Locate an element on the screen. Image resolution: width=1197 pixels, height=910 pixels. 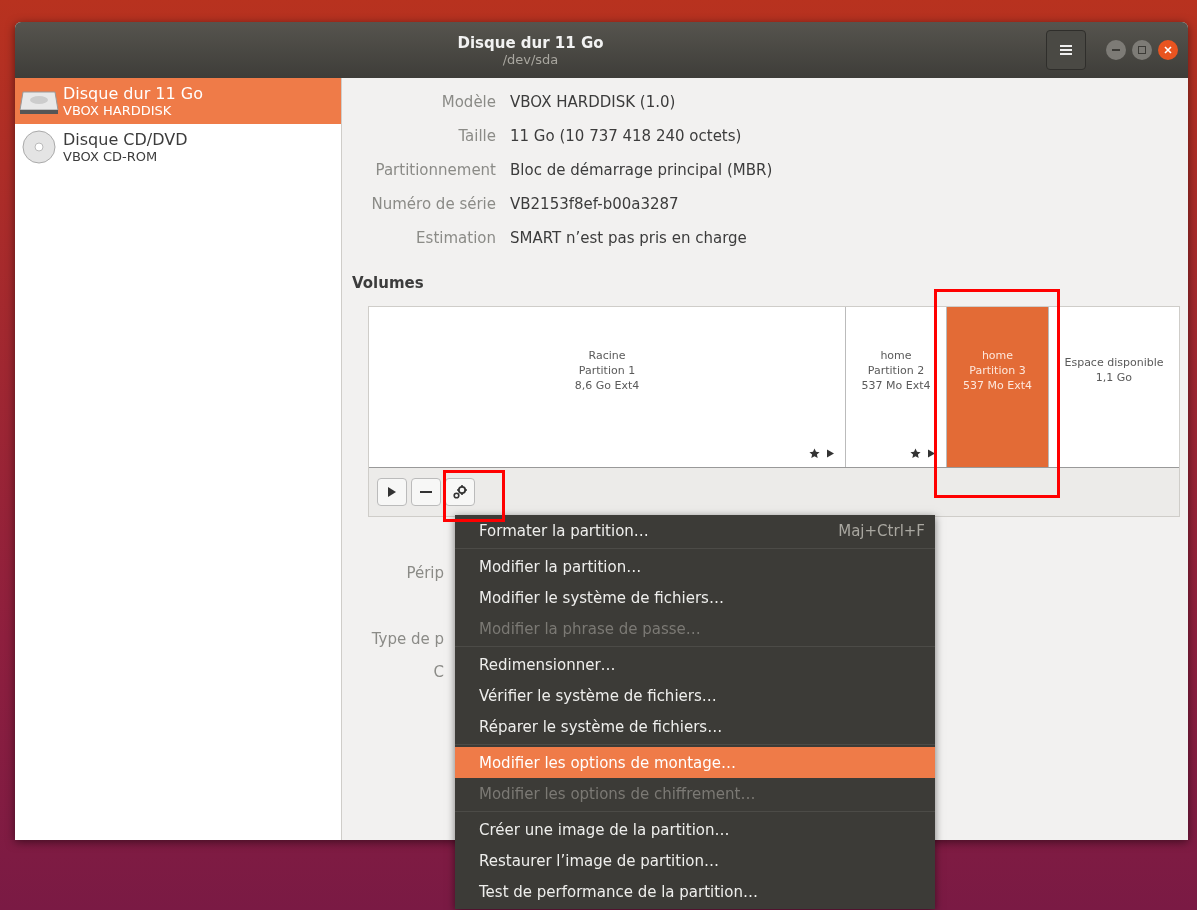
partition-block: Espace disponible 1,1 Go is located at coordinates (1114, 387).